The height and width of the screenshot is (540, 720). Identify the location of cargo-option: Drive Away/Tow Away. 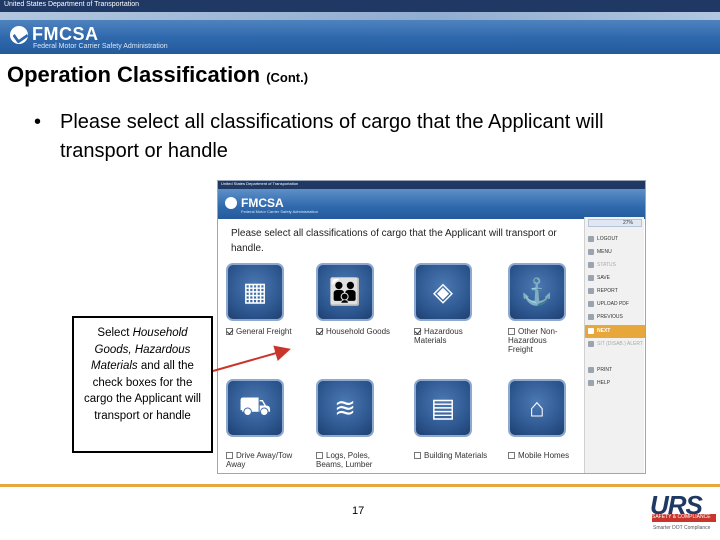
(265, 460).